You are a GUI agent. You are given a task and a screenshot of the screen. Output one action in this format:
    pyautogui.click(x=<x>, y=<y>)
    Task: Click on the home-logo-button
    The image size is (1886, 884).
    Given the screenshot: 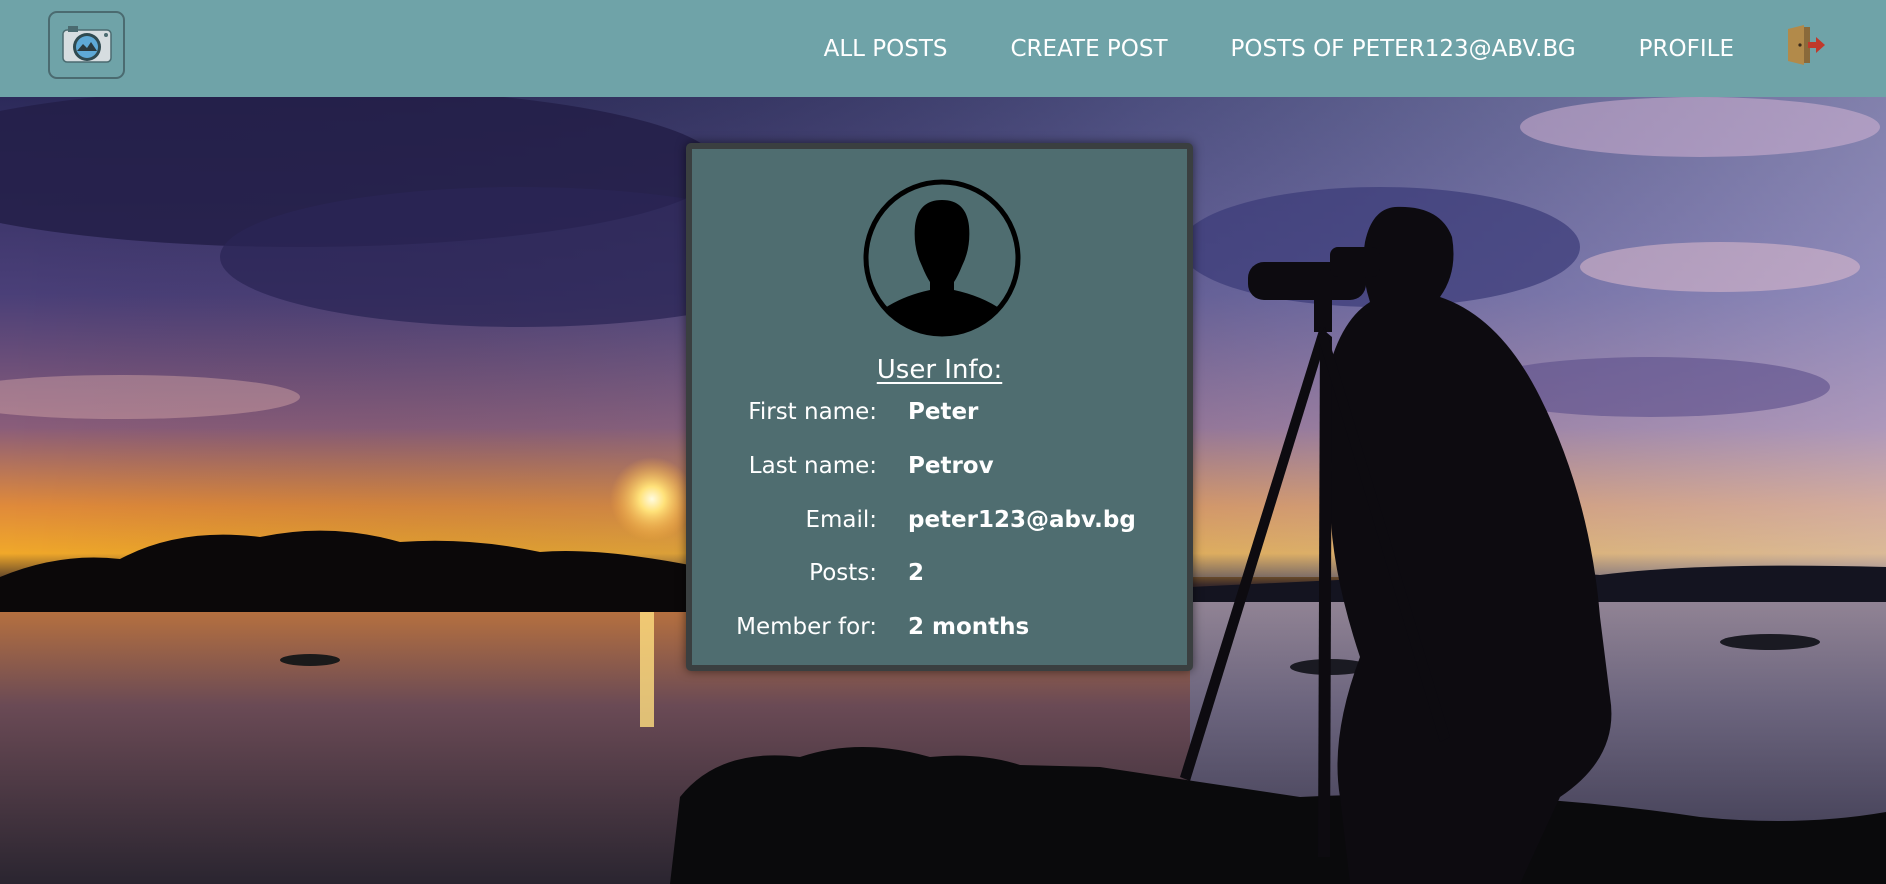 What is the action you would take?
    pyautogui.click(x=86, y=45)
    